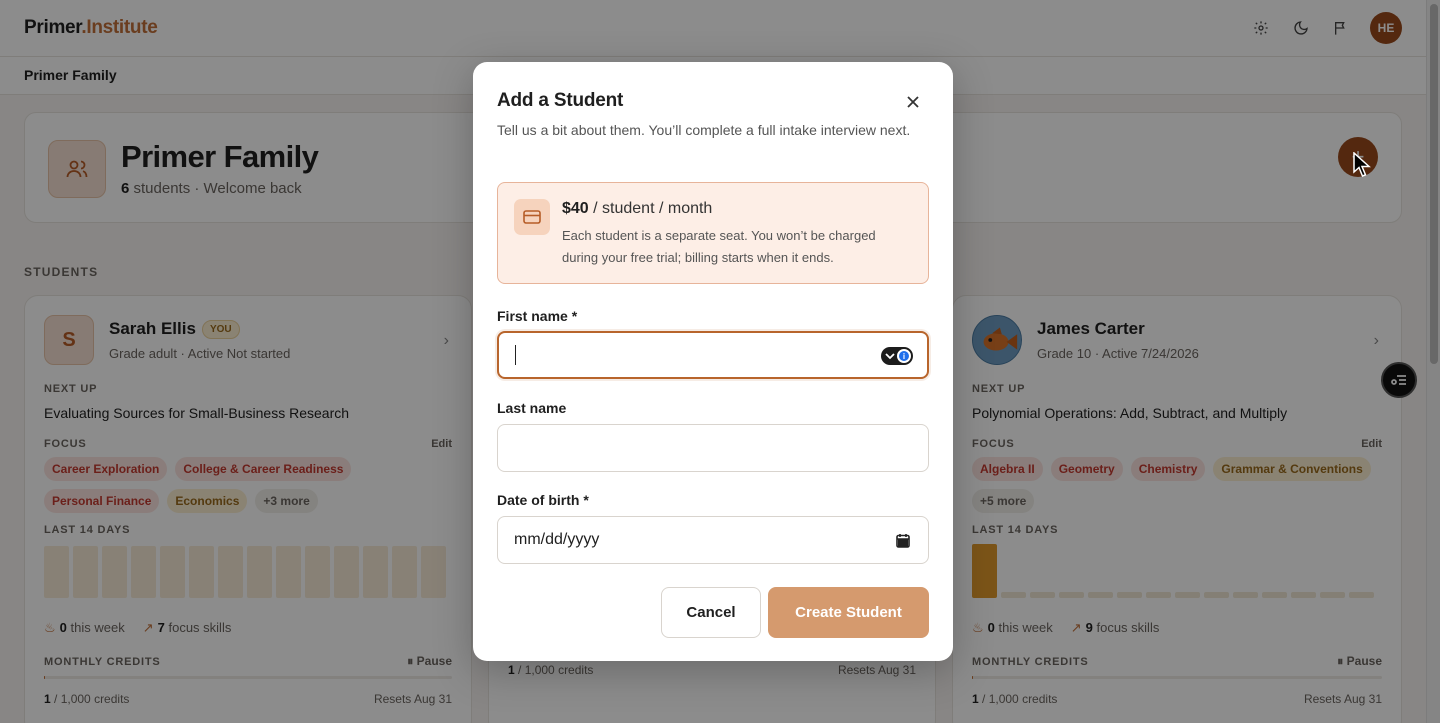  What do you see at coordinates (537, 316) in the screenshot?
I see `first-name-label: First name *` at bounding box center [537, 316].